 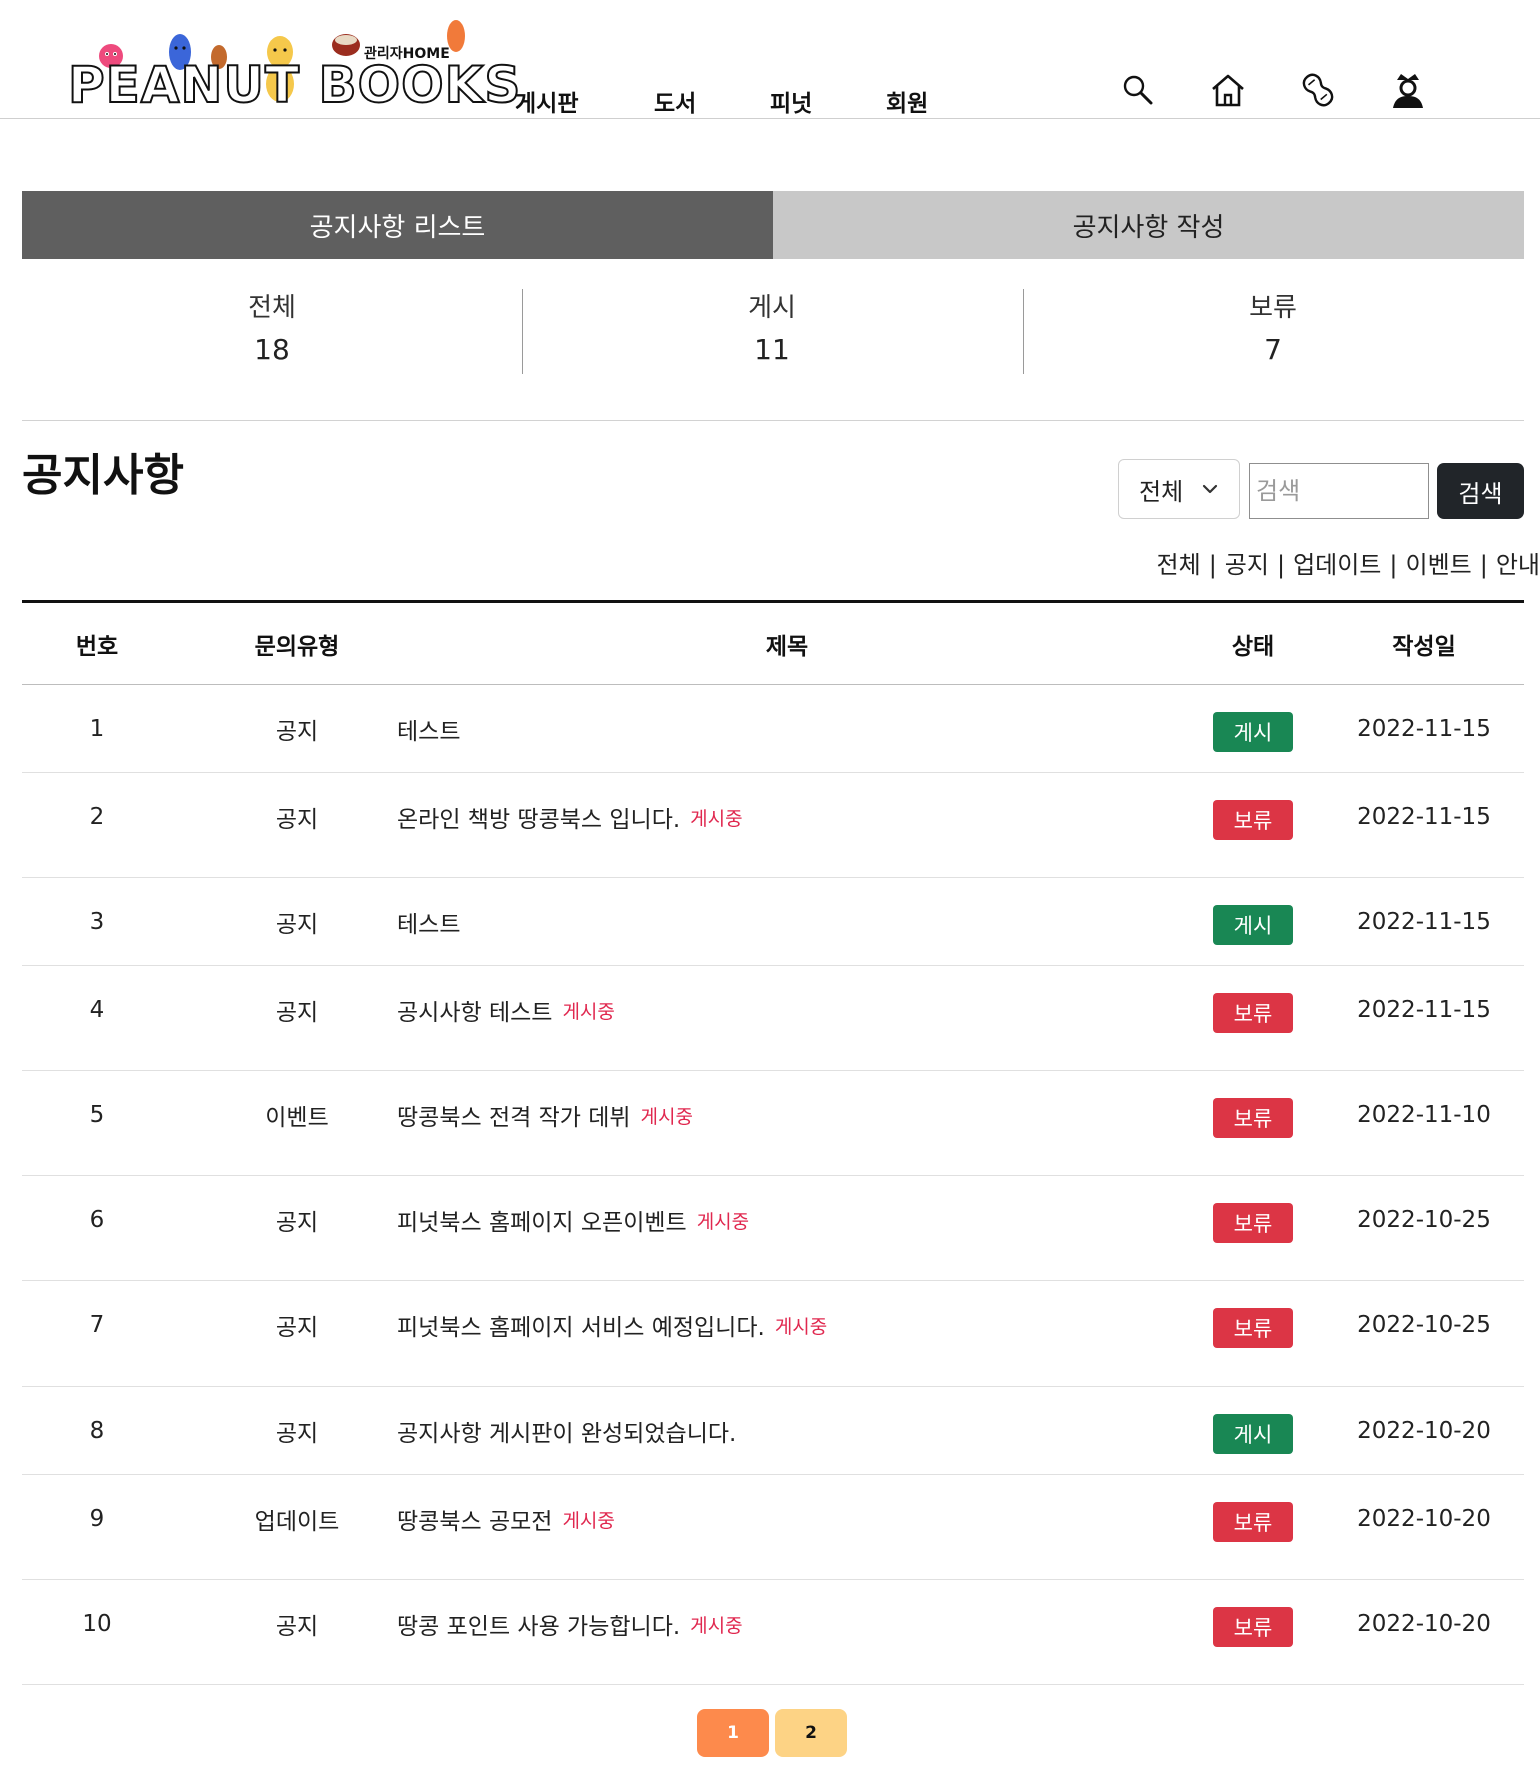 I want to click on col-header-date: 작성일, so click(x=1424, y=647).